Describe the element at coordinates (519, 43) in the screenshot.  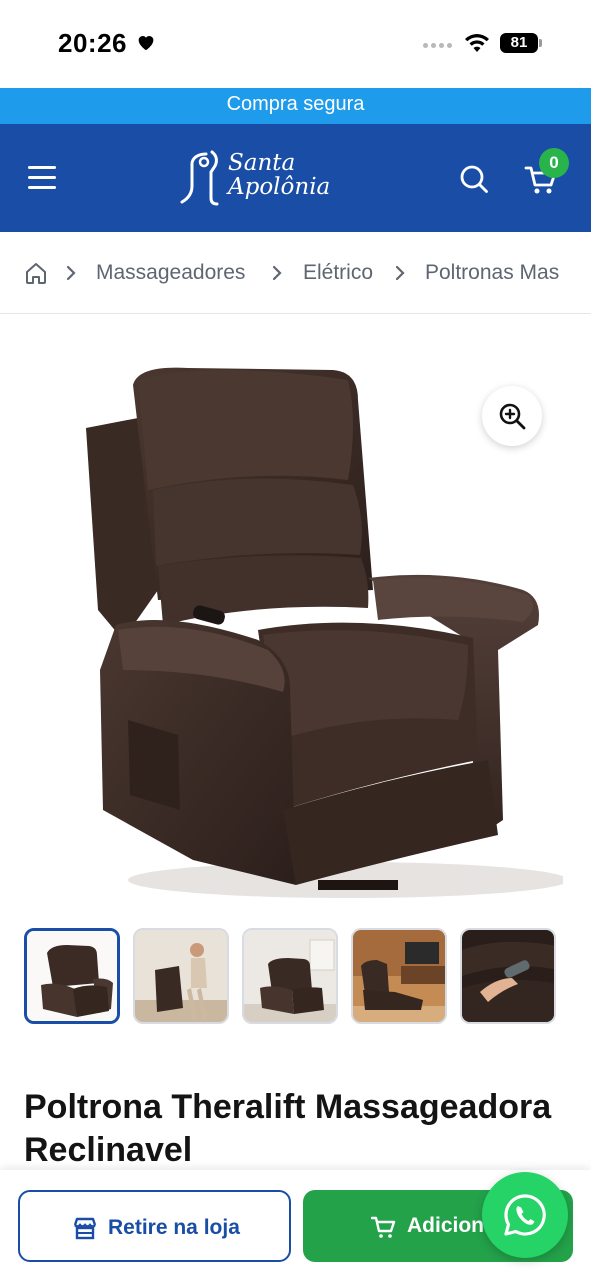
I see `battery-icon: 81` at that location.